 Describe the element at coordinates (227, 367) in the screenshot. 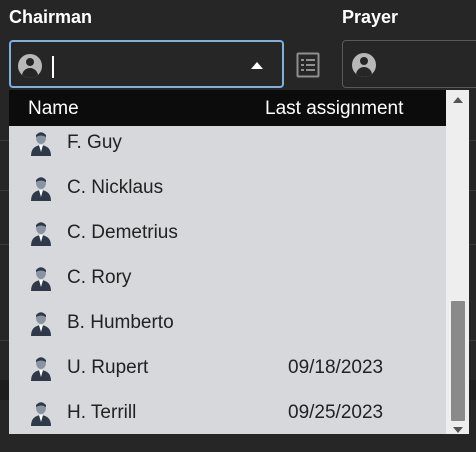

I see `list-item: U. Rupert 09/18/2023` at that location.